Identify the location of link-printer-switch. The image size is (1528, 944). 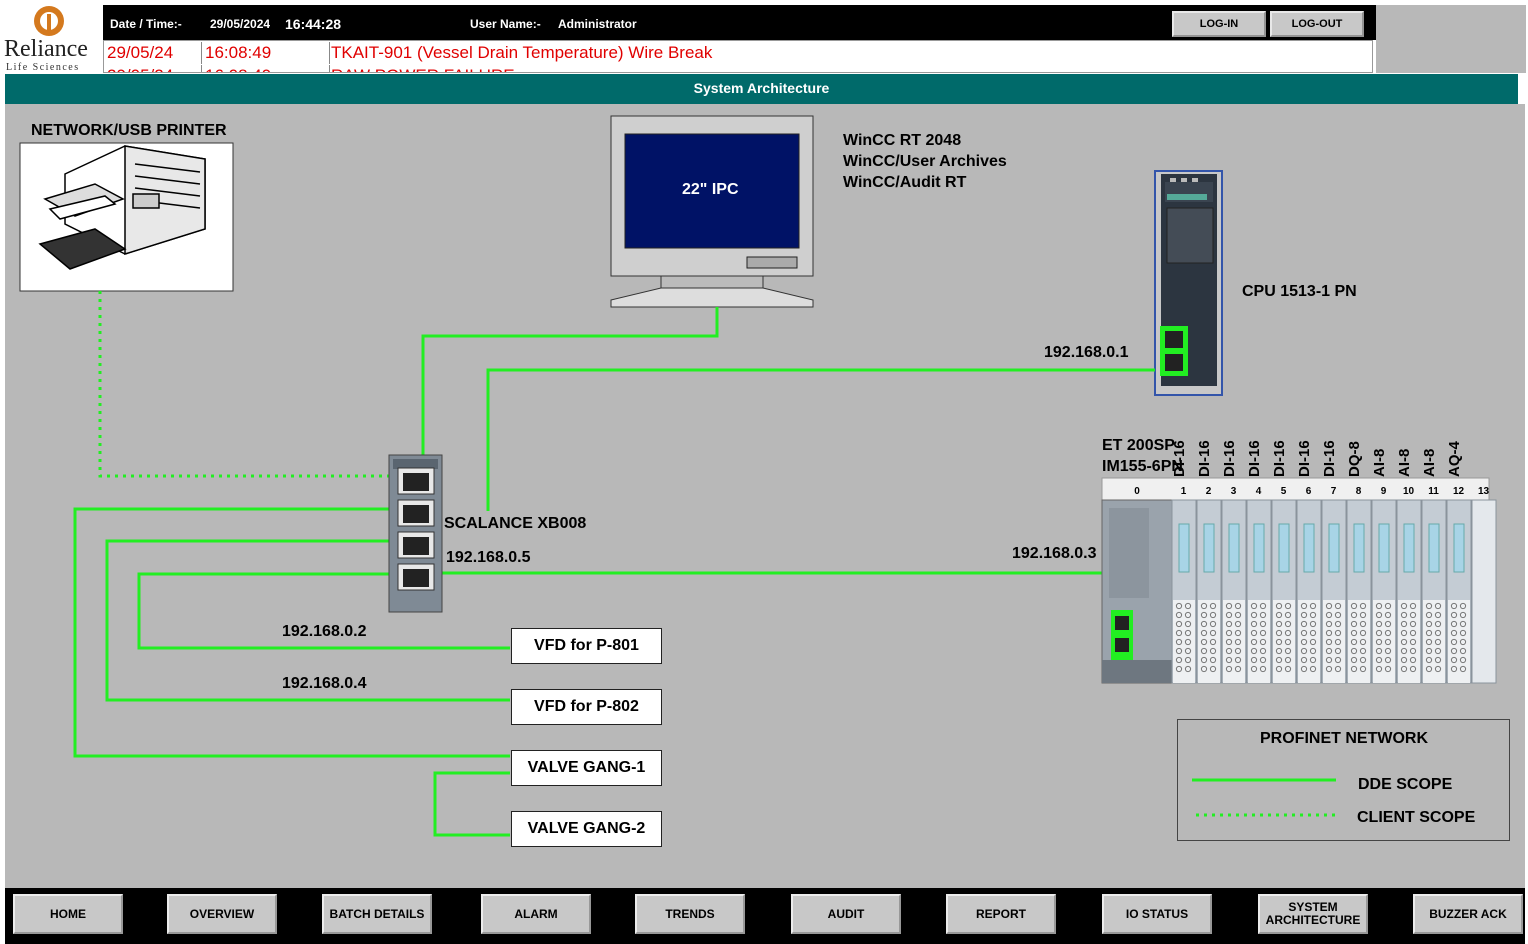
(244, 384).